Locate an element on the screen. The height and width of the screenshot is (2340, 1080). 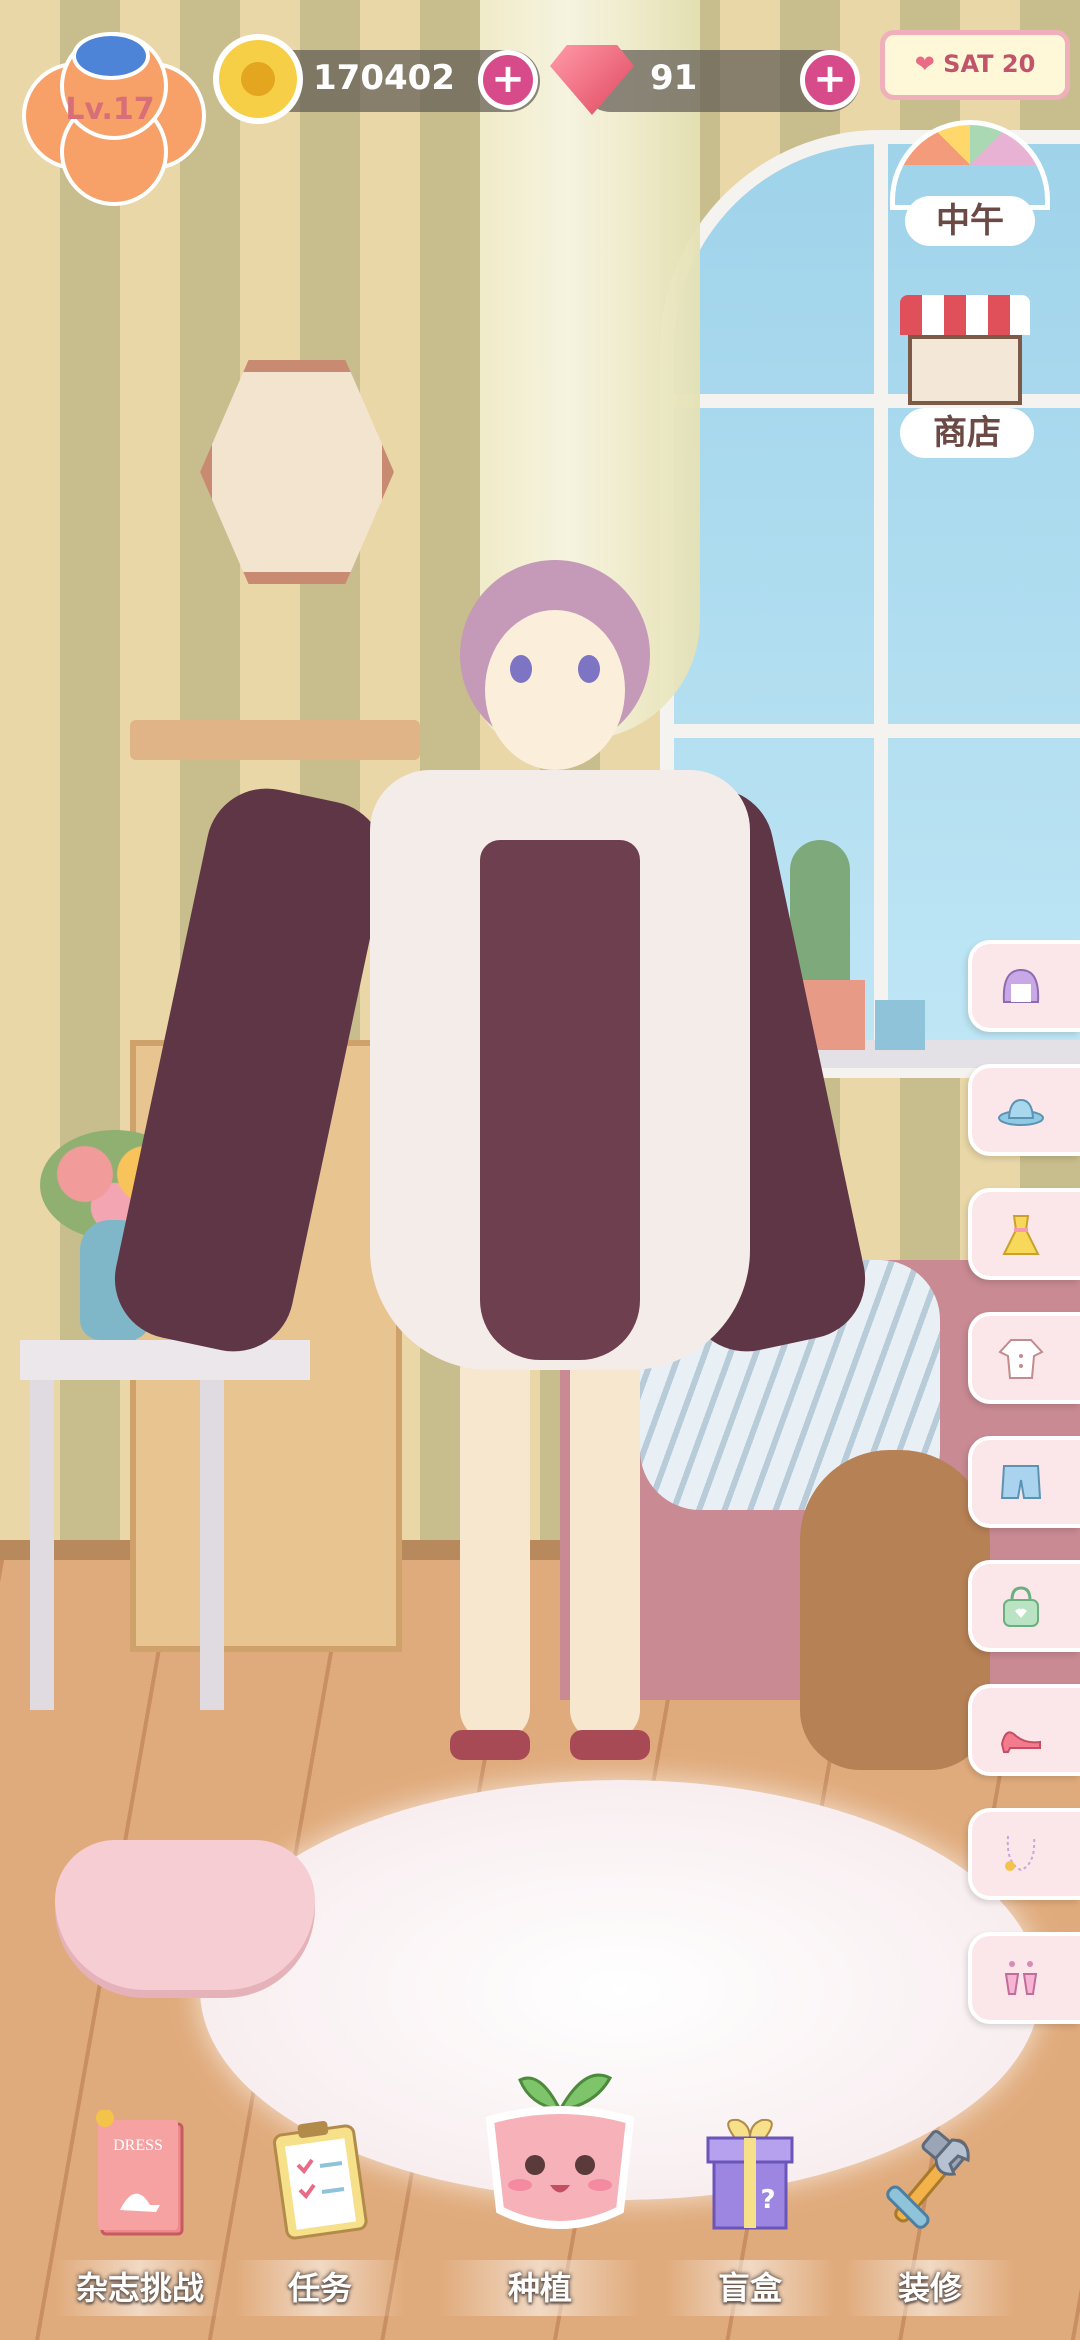
heart-icon: ❤ is located at coordinates (924, 64).